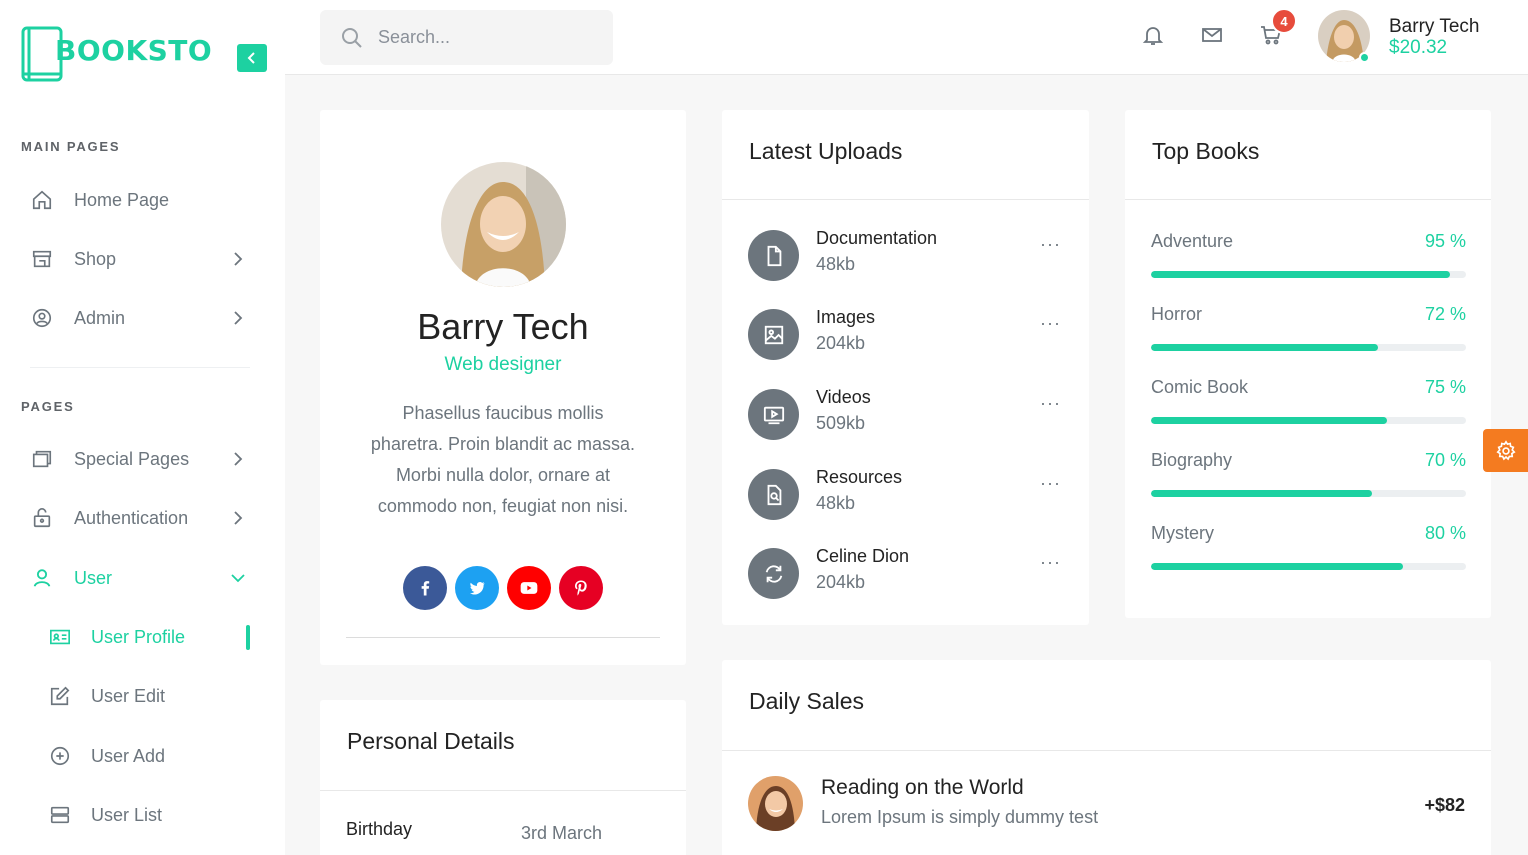  I want to click on settings-button, so click(1505, 450).